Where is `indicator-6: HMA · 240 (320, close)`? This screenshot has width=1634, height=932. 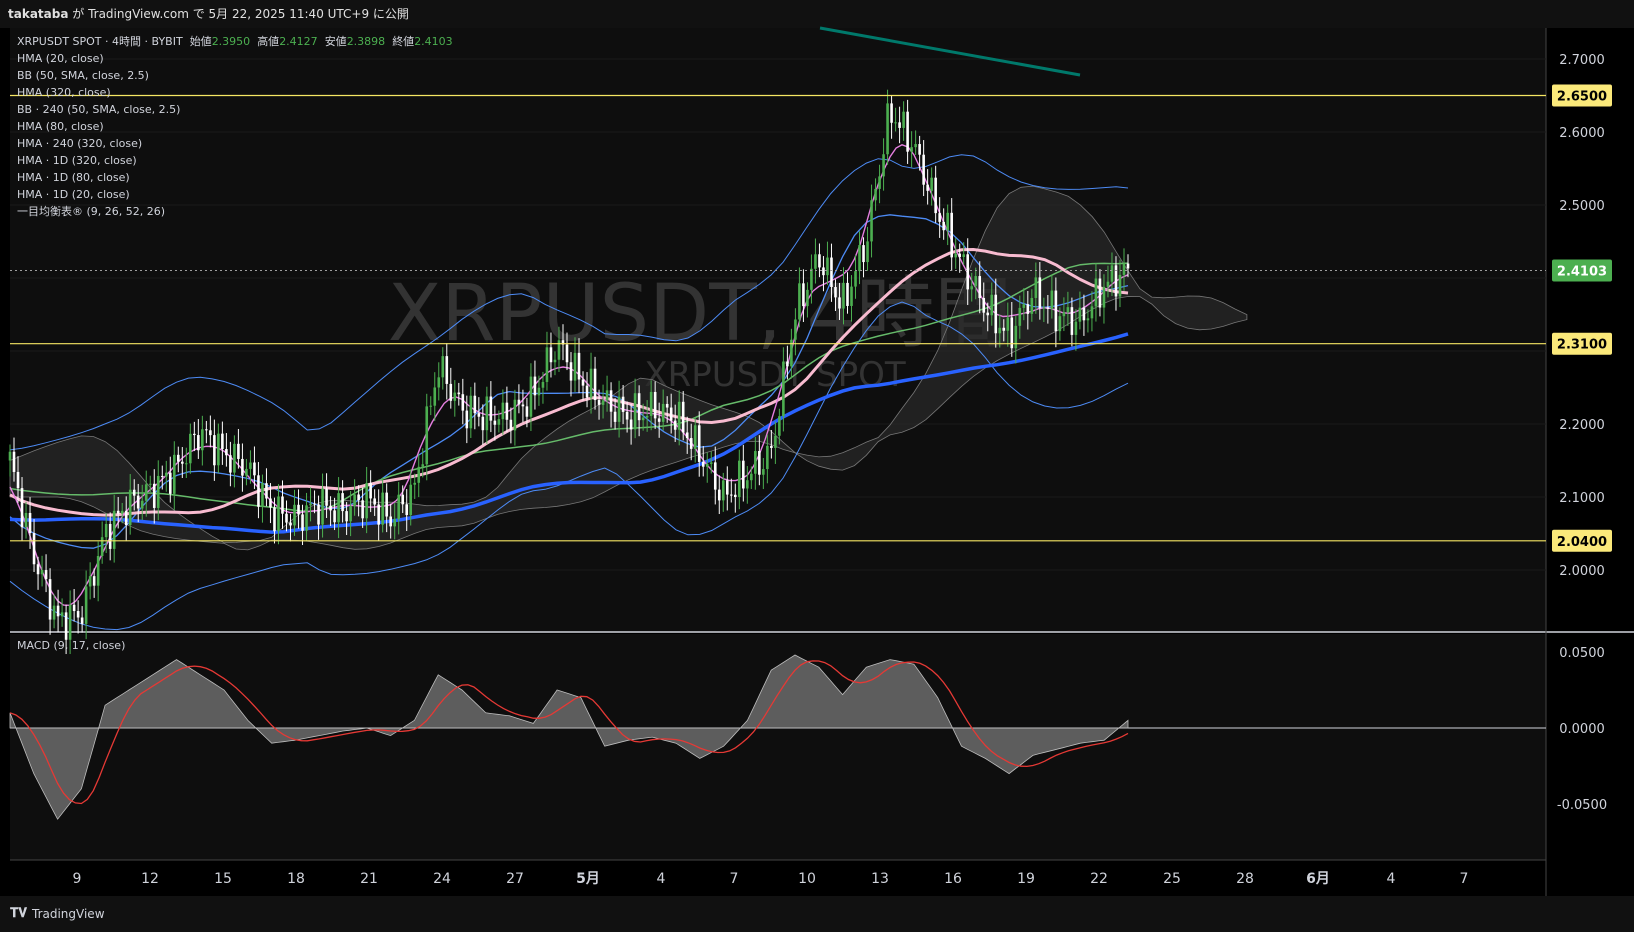
indicator-6: HMA · 240 (320, close) is located at coordinates (235, 143).